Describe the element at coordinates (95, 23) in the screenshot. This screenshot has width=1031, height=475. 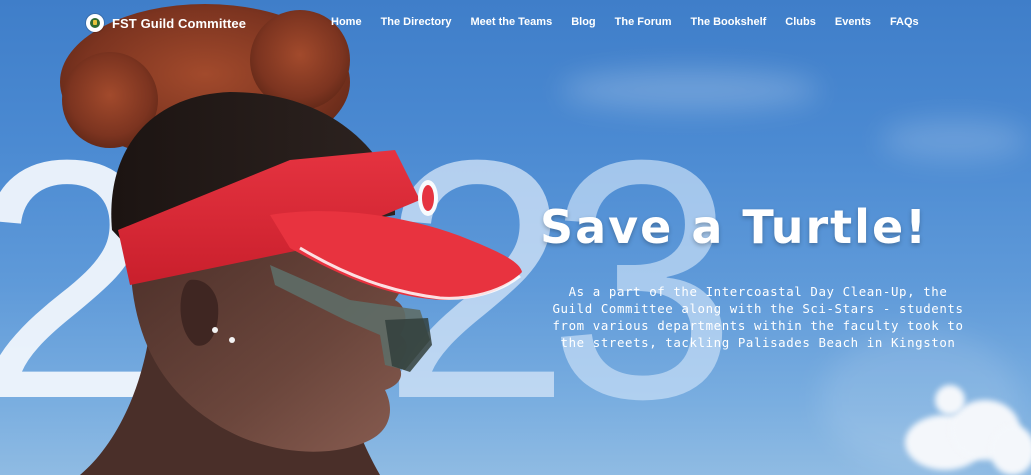
I see `guild-crest-icon` at that location.